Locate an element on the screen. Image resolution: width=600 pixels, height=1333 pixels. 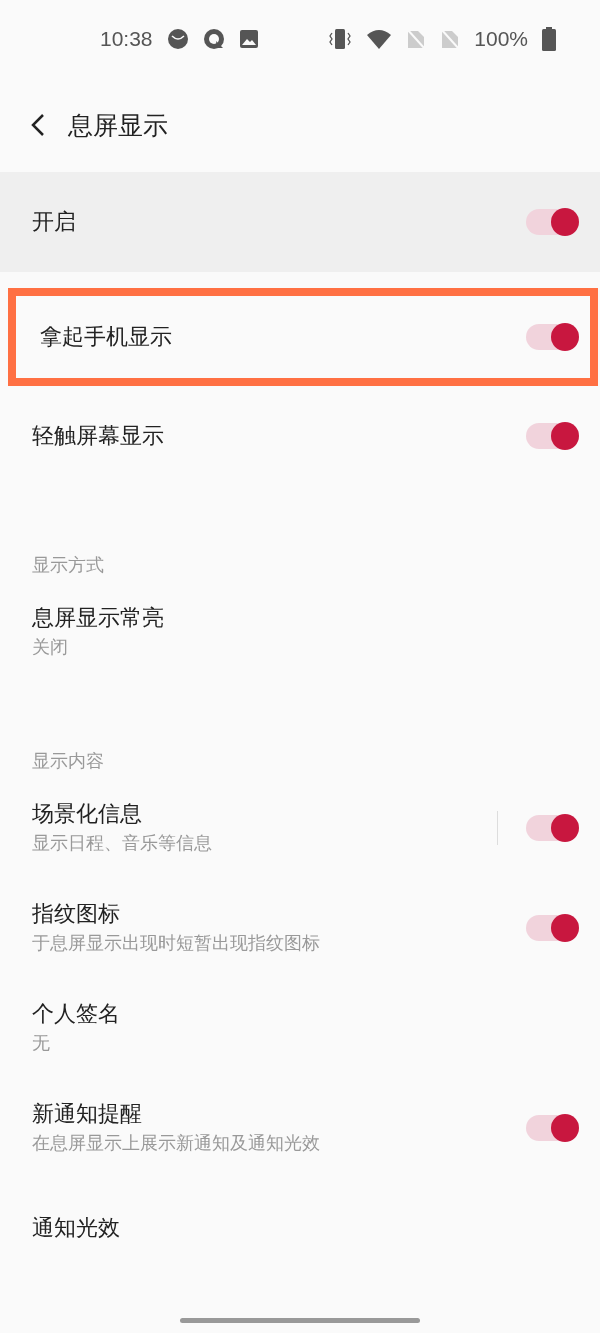
setting-title: 指纹图标 is located at coordinates (76, 914).